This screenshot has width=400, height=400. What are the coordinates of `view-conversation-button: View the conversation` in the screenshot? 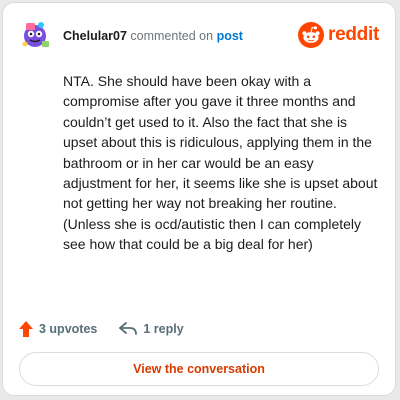 It's located at (199, 369).